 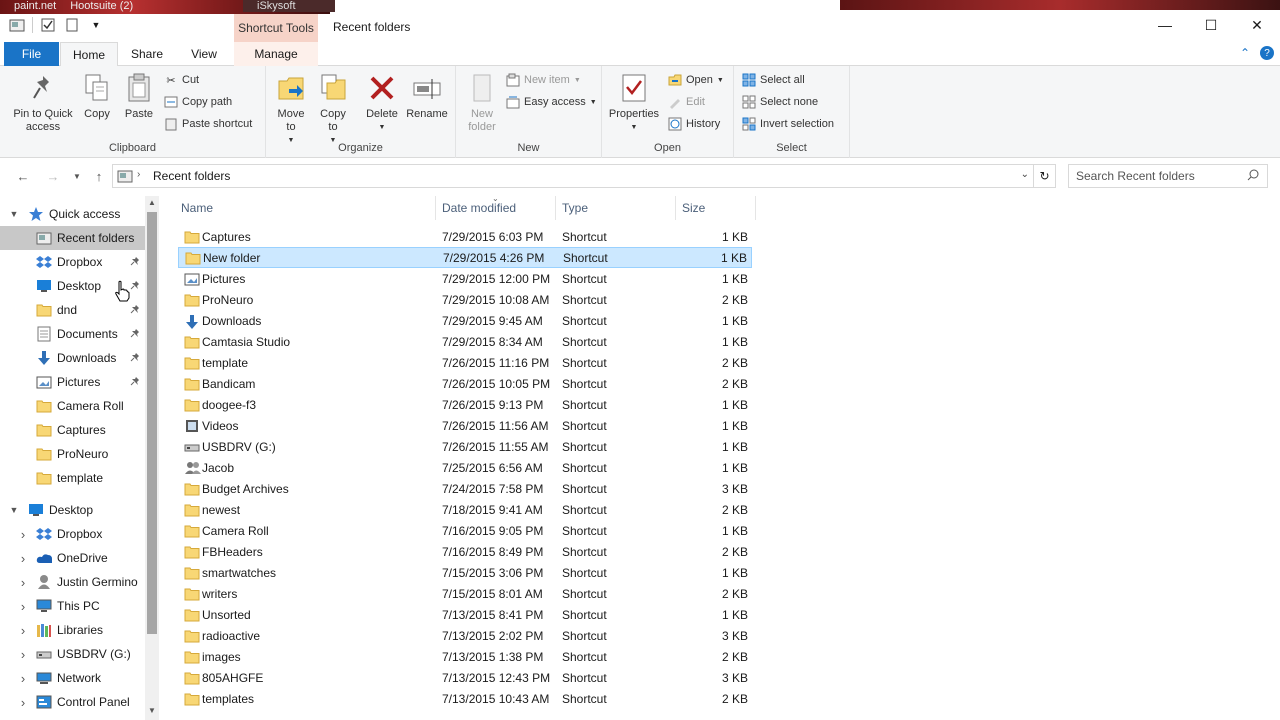 What do you see at coordinates (716, 208) in the screenshot?
I see `column-header-size: Size` at bounding box center [716, 208].